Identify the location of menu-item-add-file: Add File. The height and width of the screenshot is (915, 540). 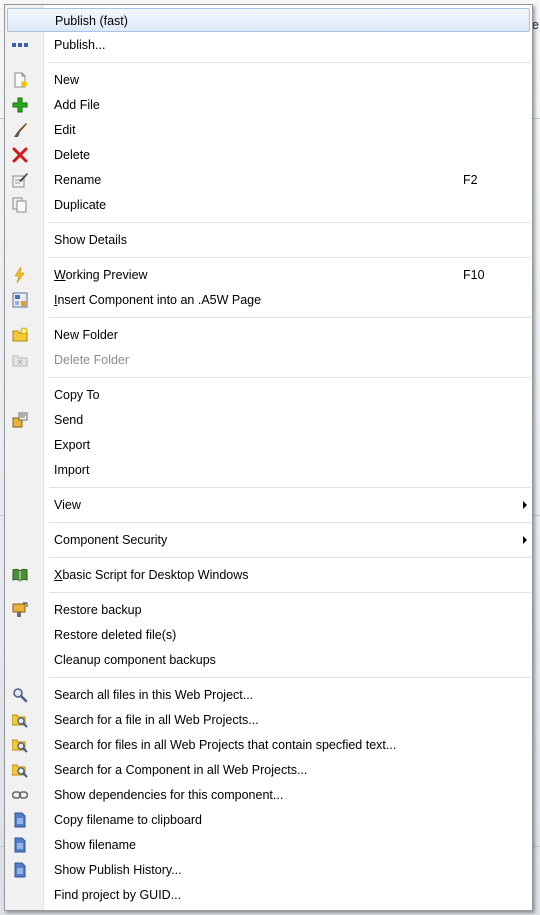
(268, 105).